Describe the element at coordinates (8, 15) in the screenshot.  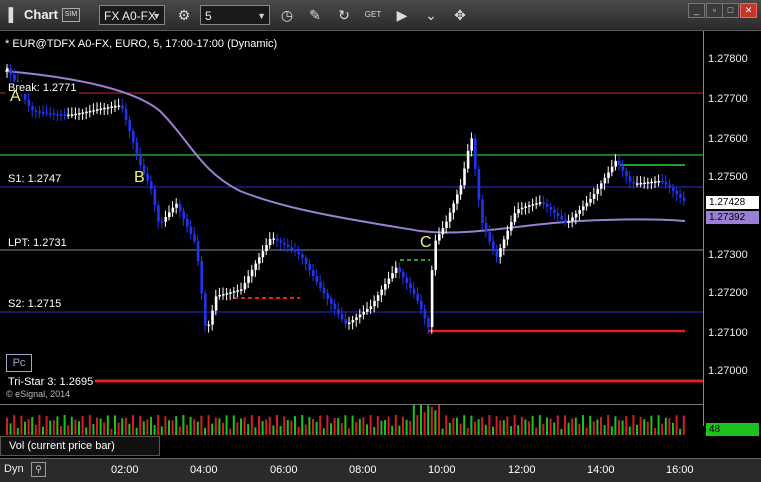
I see `chart-icon: ▐` at that location.